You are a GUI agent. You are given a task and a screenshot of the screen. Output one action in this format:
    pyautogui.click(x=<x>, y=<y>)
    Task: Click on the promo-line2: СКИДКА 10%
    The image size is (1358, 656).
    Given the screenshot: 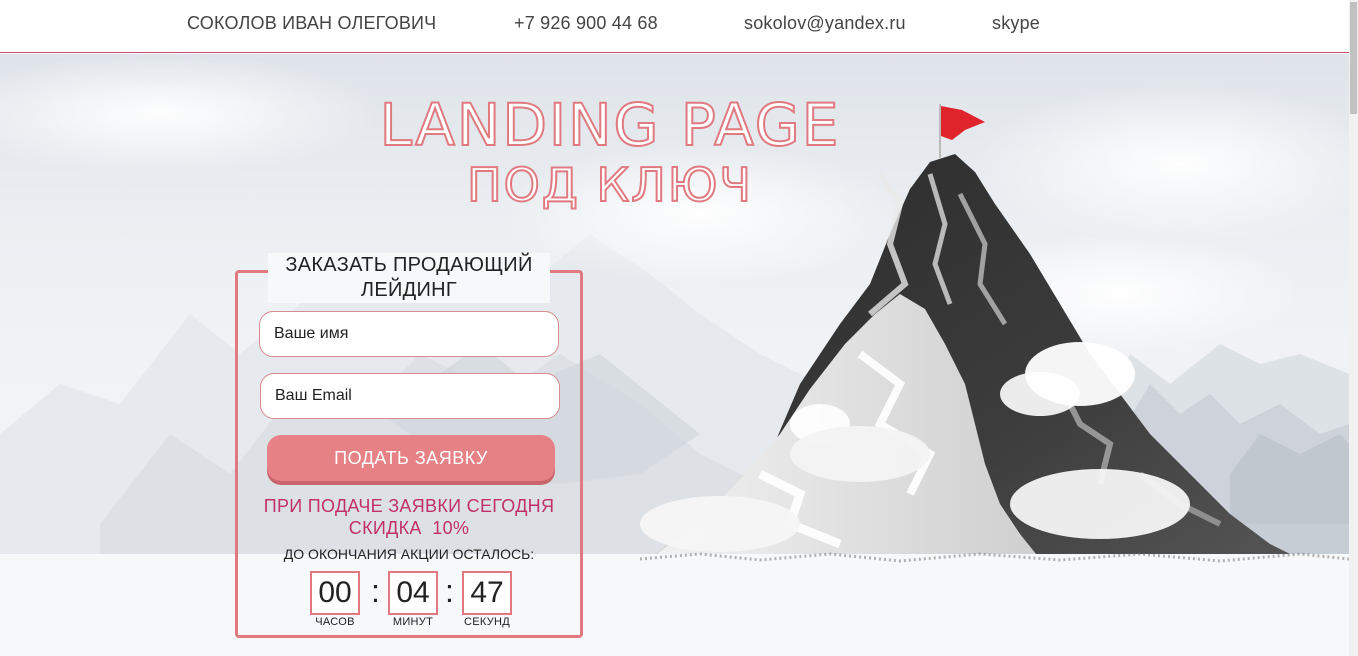 What is the action you would take?
    pyautogui.click(x=409, y=528)
    